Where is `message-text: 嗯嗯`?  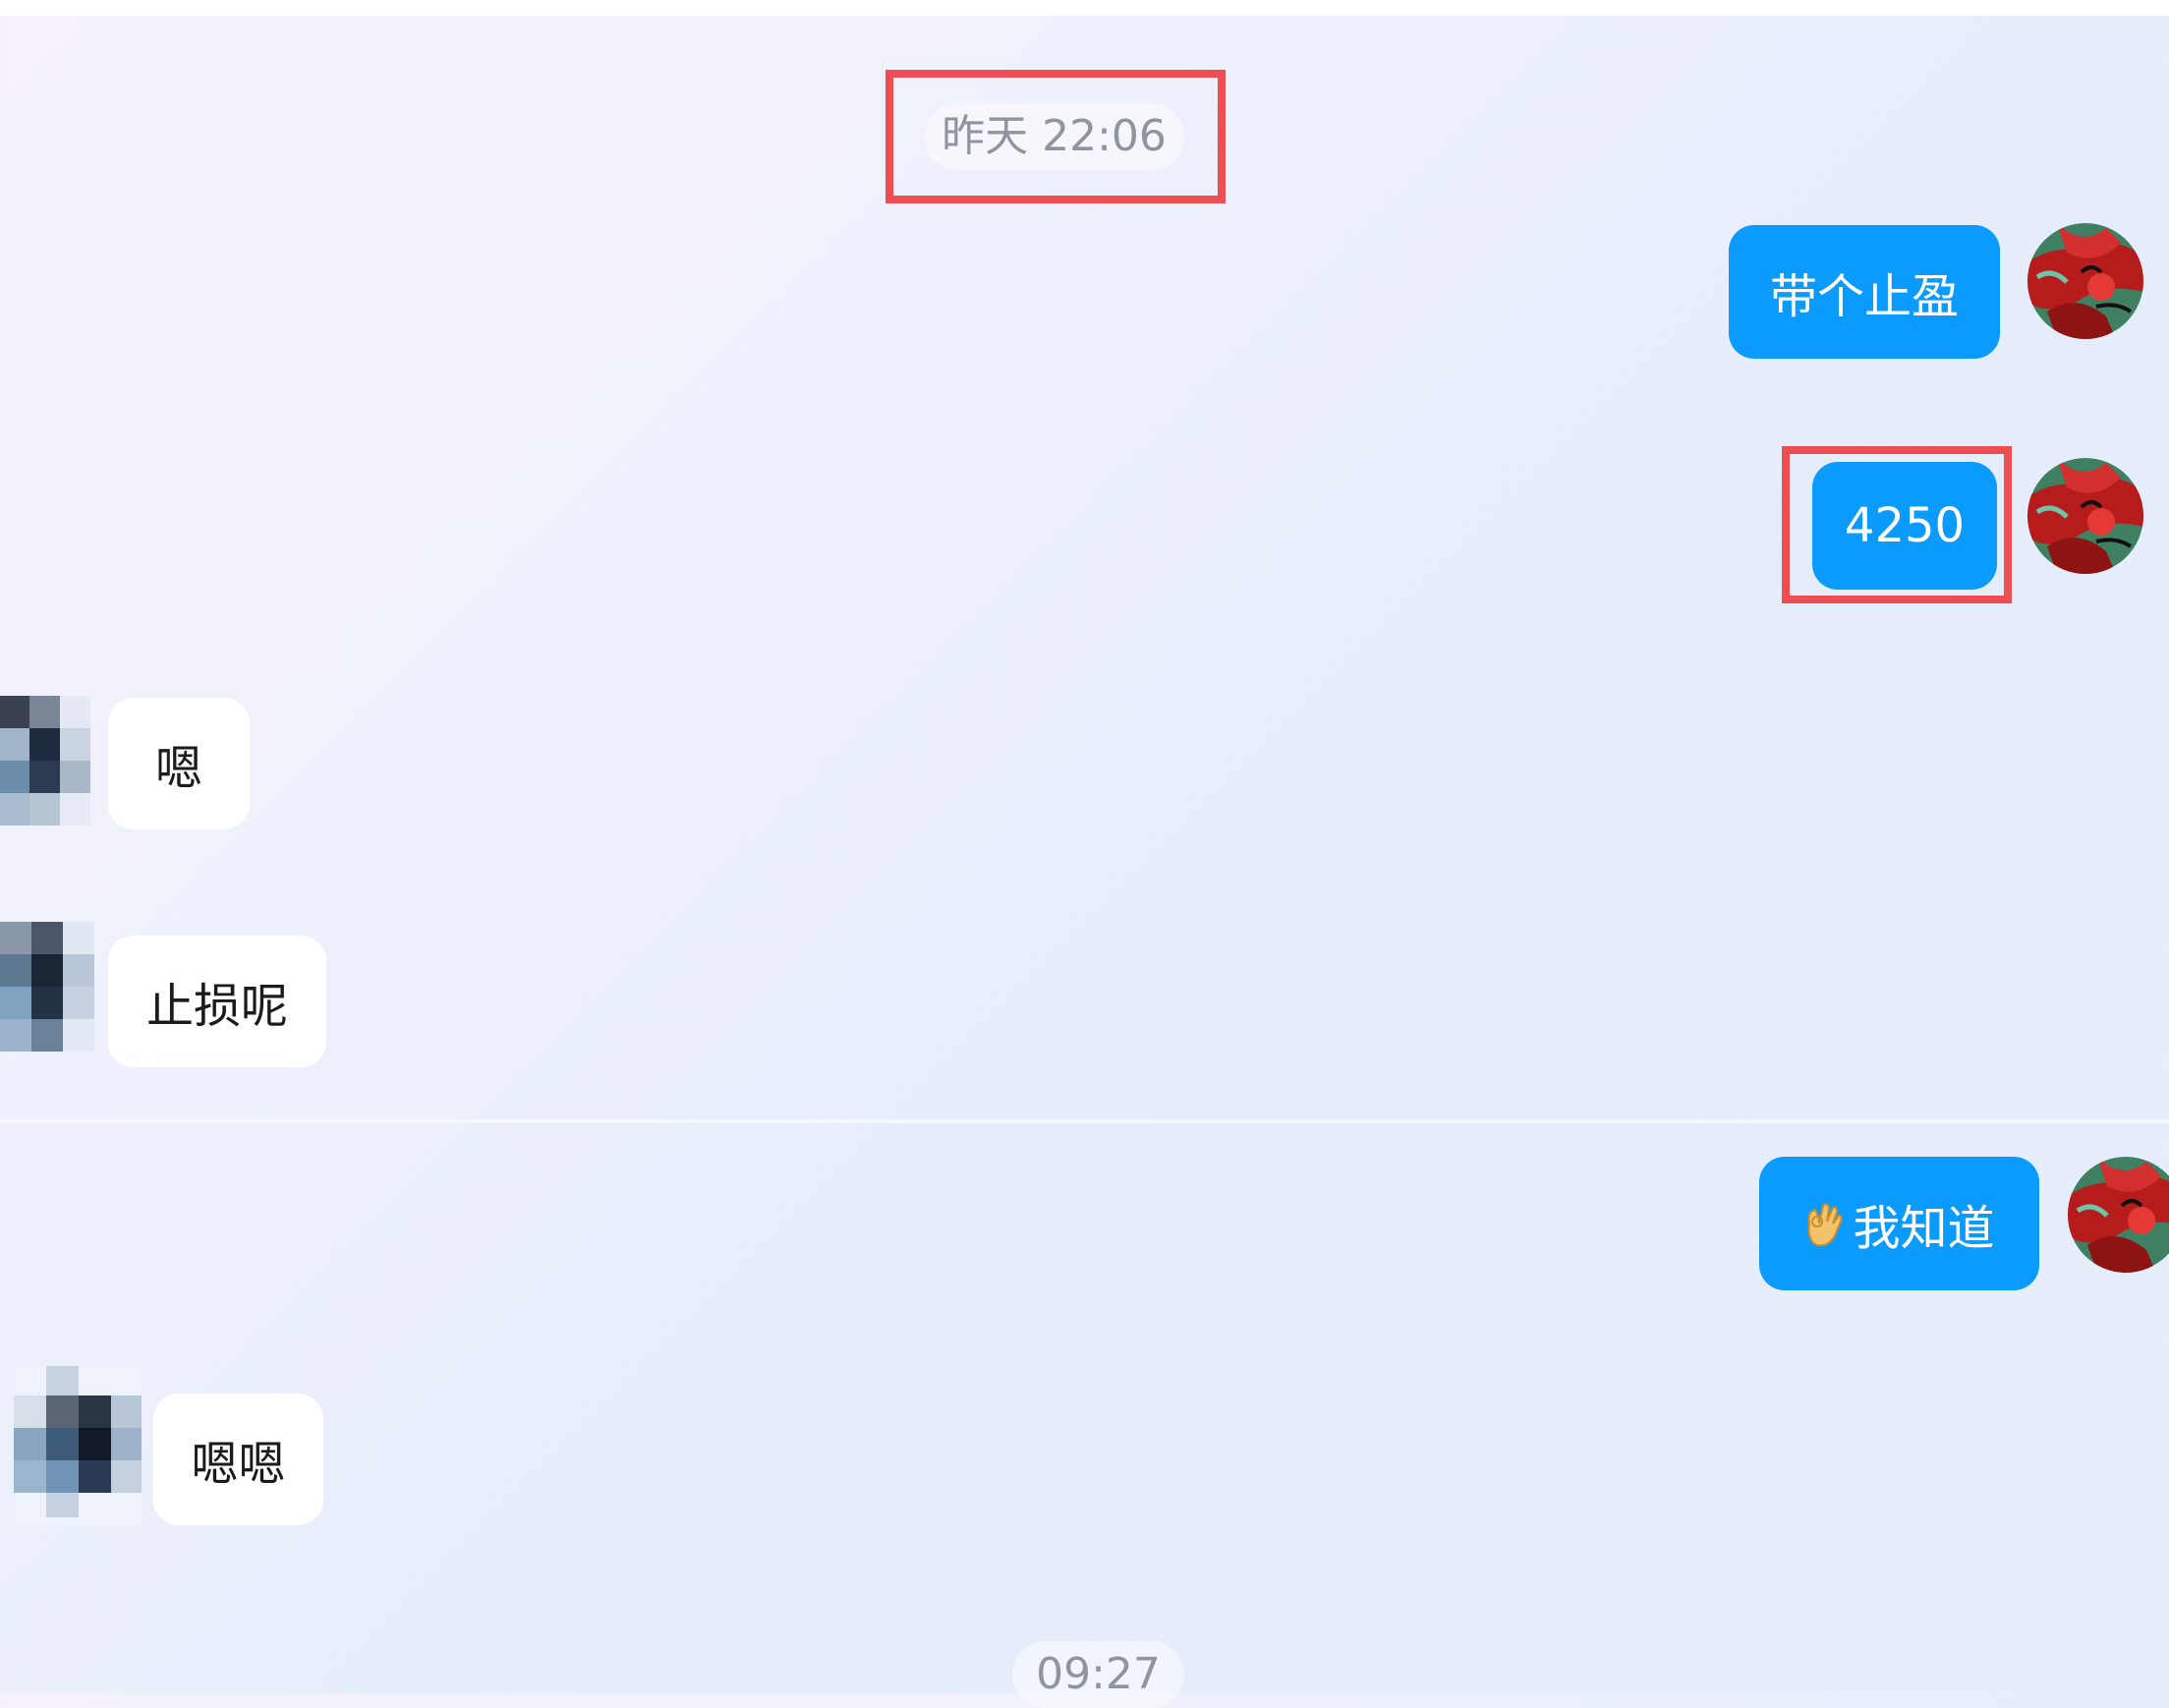
message-text: 嗯嗯 is located at coordinates (238, 1464).